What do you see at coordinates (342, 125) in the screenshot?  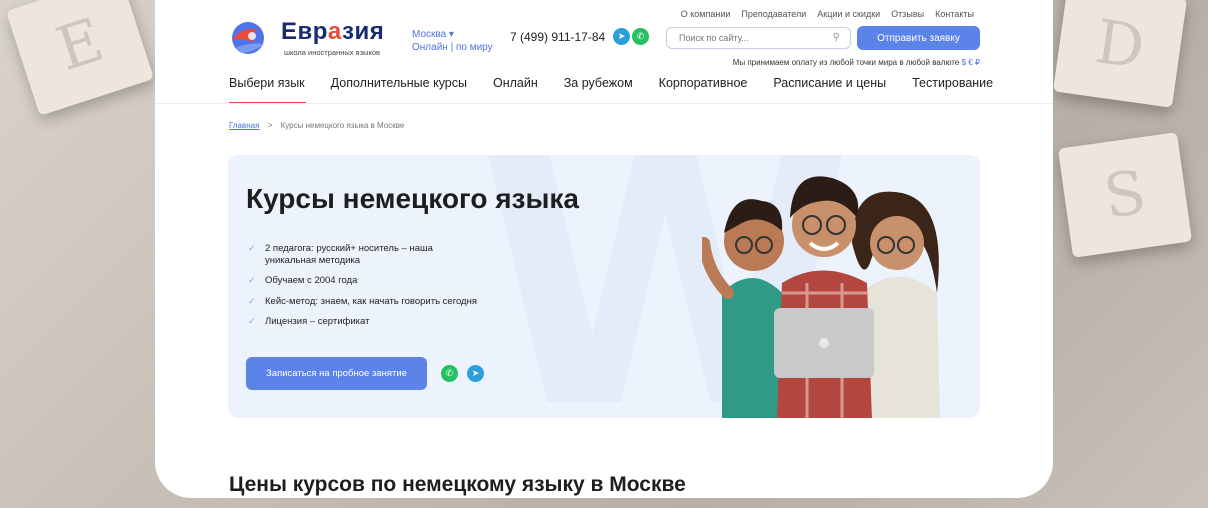 I see `breadcrumb-current: Курсы немецкого языка в Москве` at bounding box center [342, 125].